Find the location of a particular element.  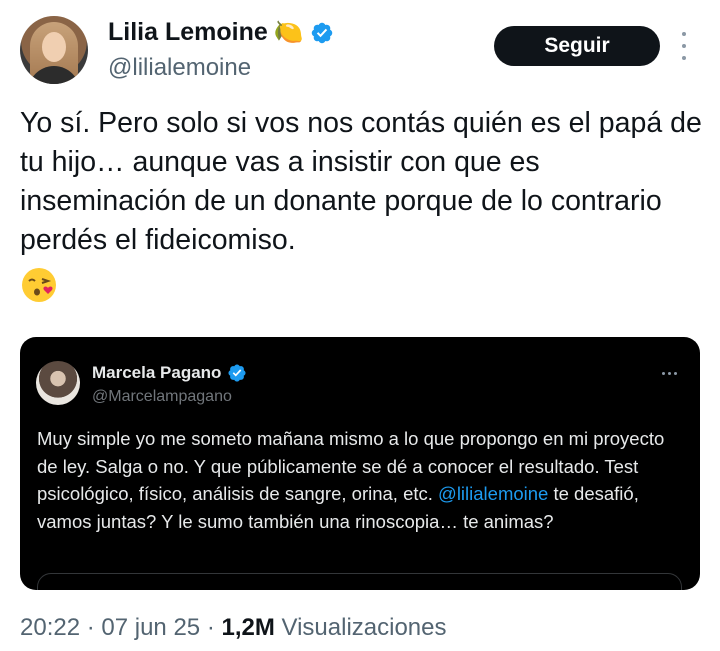

follow-button: Seguir is located at coordinates (577, 46).